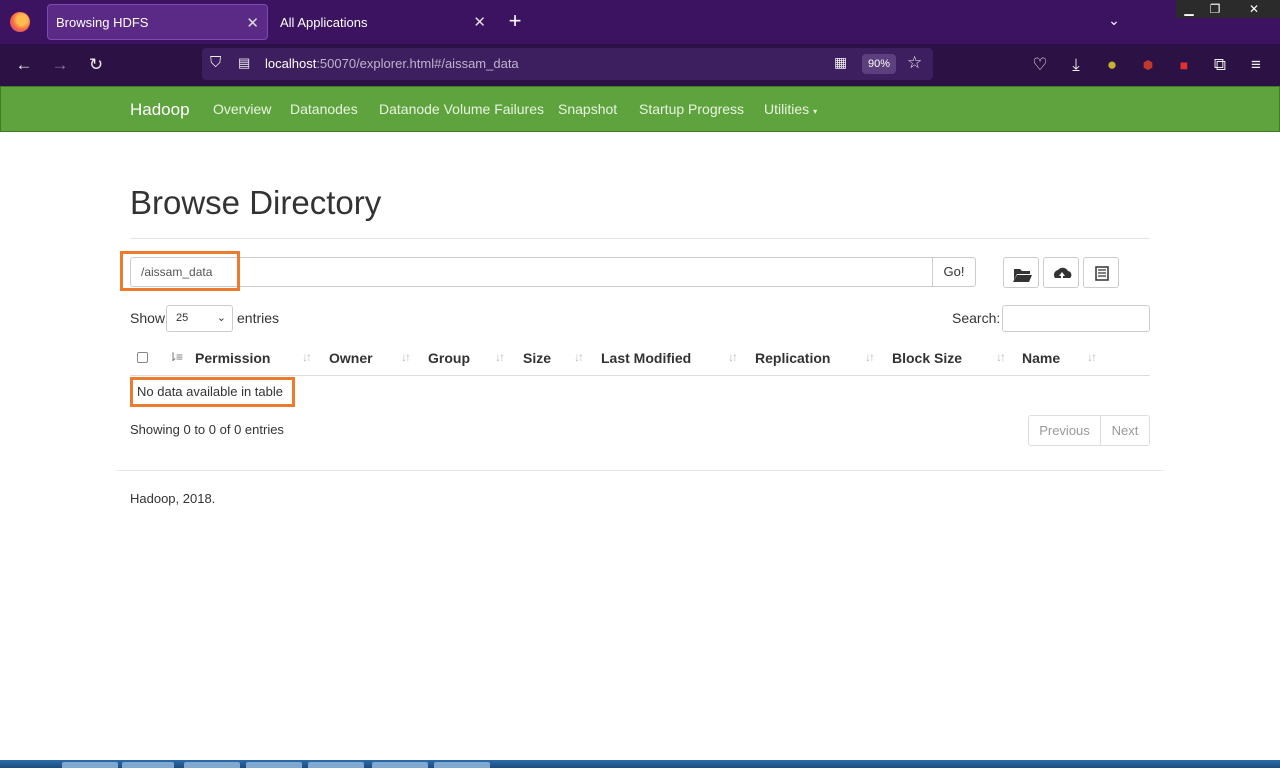 This screenshot has width=1280, height=768. What do you see at coordinates (1256, 65) in the screenshot?
I see `menu-icon: ≡` at bounding box center [1256, 65].